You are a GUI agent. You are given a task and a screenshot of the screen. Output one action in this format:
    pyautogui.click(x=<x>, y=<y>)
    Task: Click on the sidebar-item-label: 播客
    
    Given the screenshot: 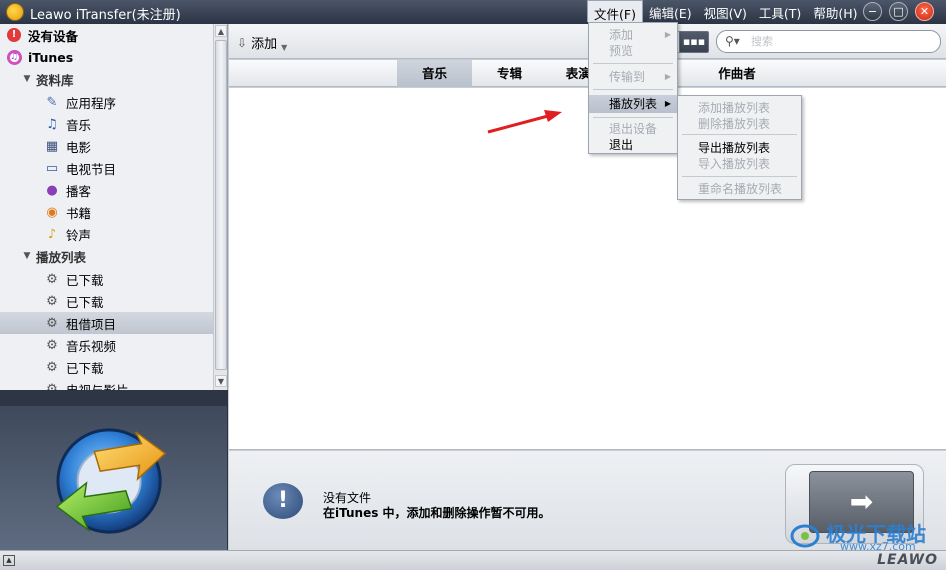 What is the action you would take?
    pyautogui.click(x=79, y=191)
    